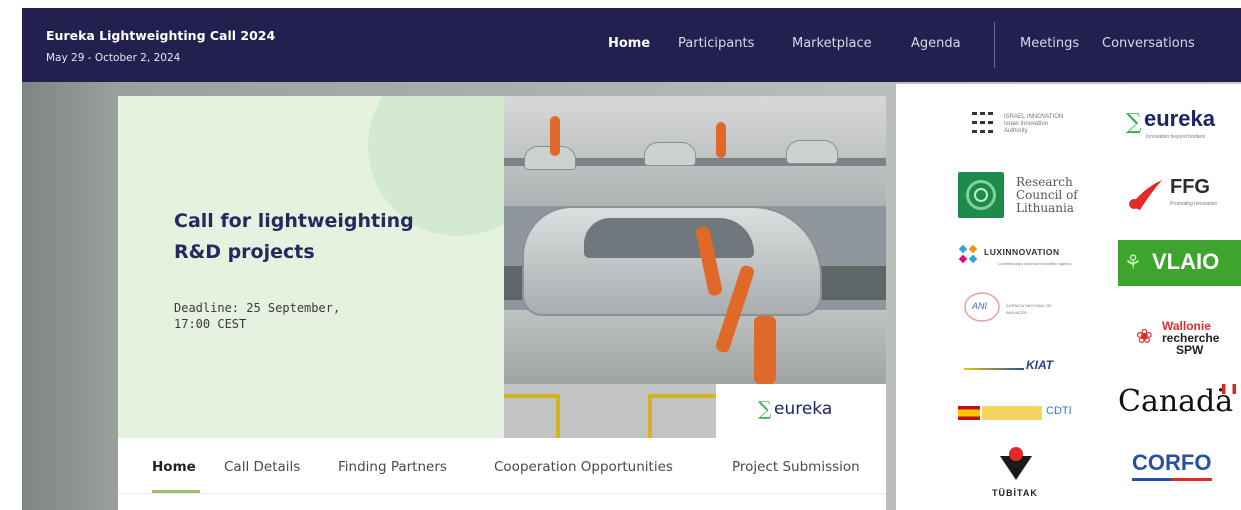 The width and height of the screenshot is (1241, 510). I want to click on wallonie-rooster-icon: ❀, so click(1144, 337).